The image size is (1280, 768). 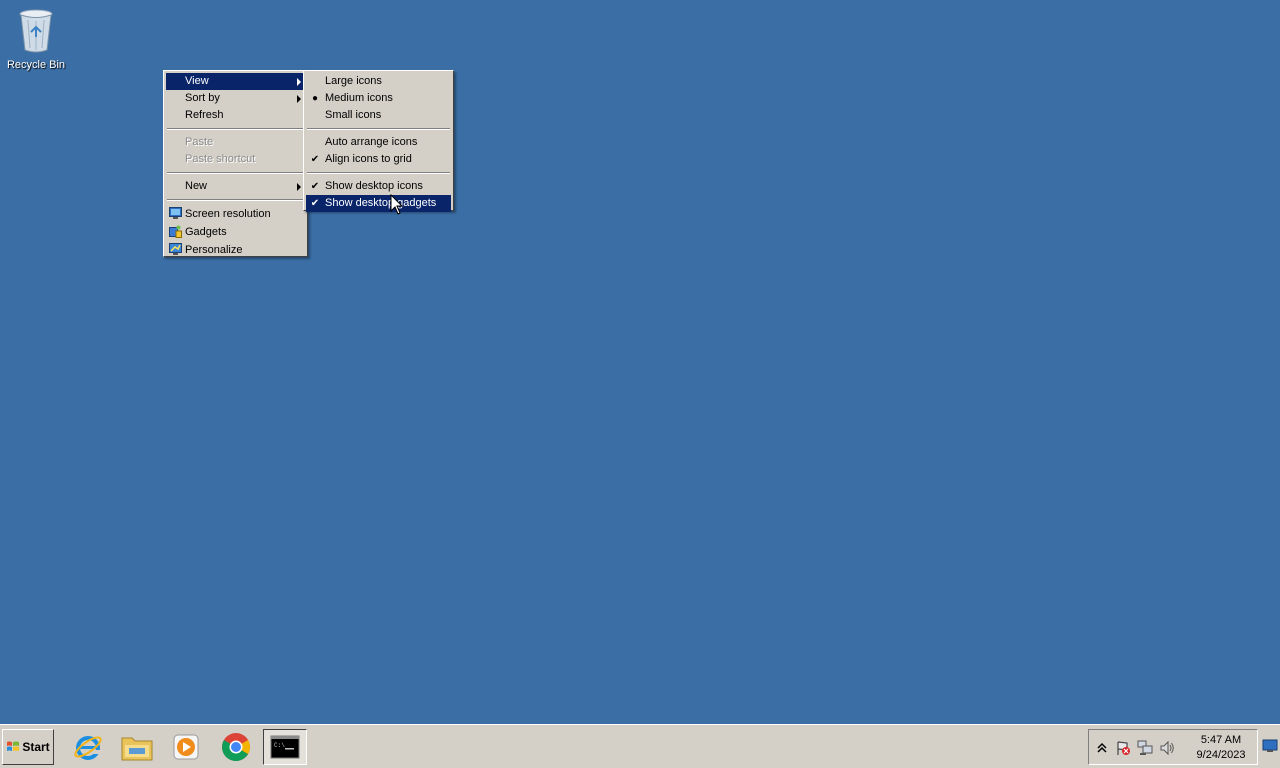 I want to click on show-desktop-icon, so click(x=1270, y=746).